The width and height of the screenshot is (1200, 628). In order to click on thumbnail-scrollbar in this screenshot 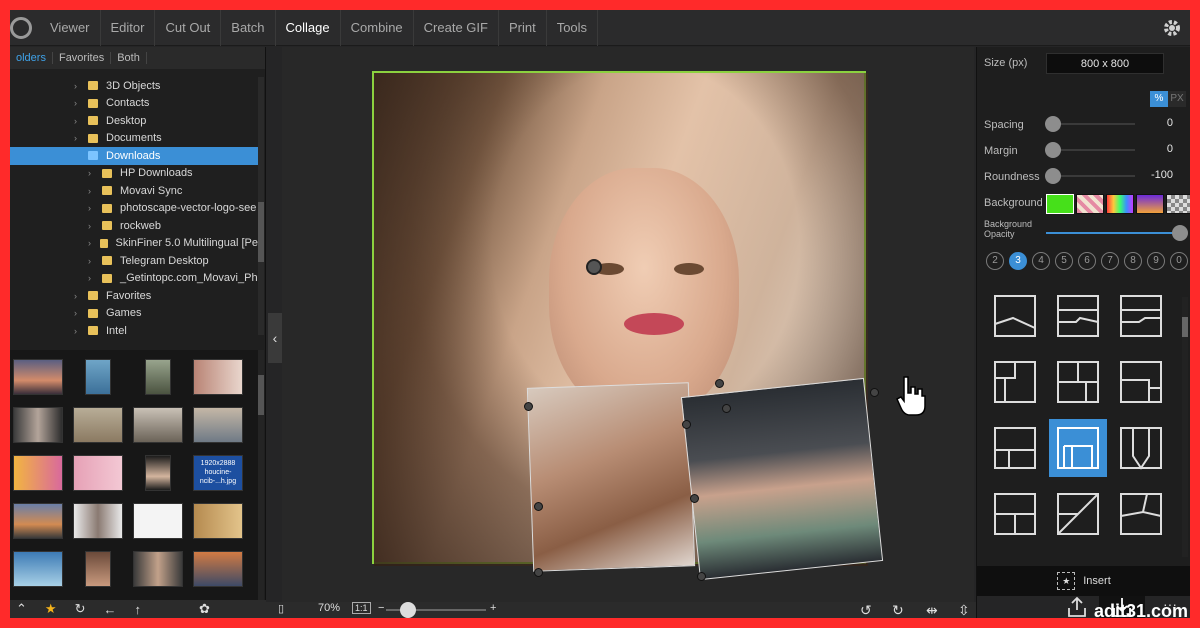, I will do `click(261, 475)`.